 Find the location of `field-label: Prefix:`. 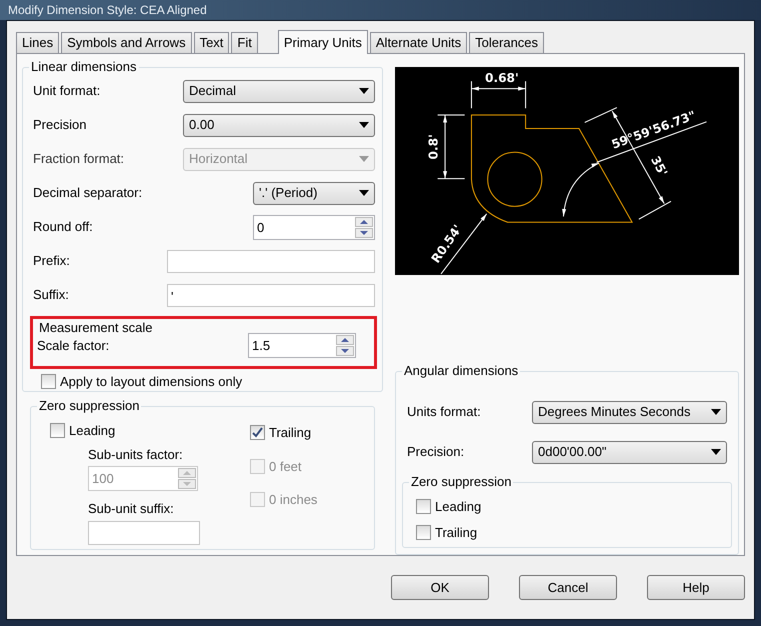

field-label: Prefix: is located at coordinates (51, 261).